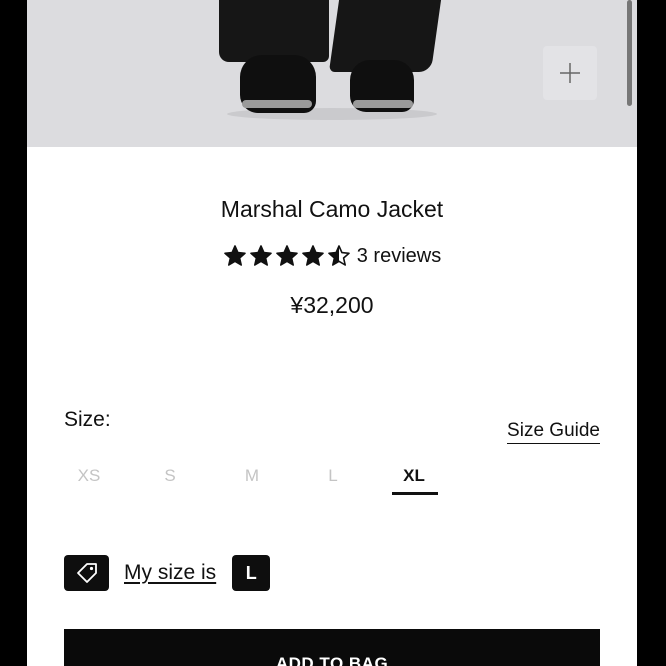 This screenshot has width=666, height=666. I want to click on scrollbar, so click(629, 53).